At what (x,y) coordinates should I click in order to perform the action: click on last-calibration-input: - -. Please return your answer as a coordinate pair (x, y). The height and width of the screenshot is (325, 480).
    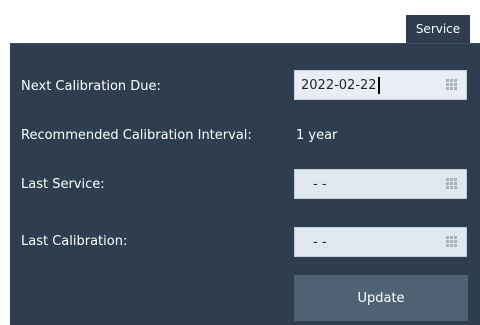
    Looking at the image, I should click on (380, 242).